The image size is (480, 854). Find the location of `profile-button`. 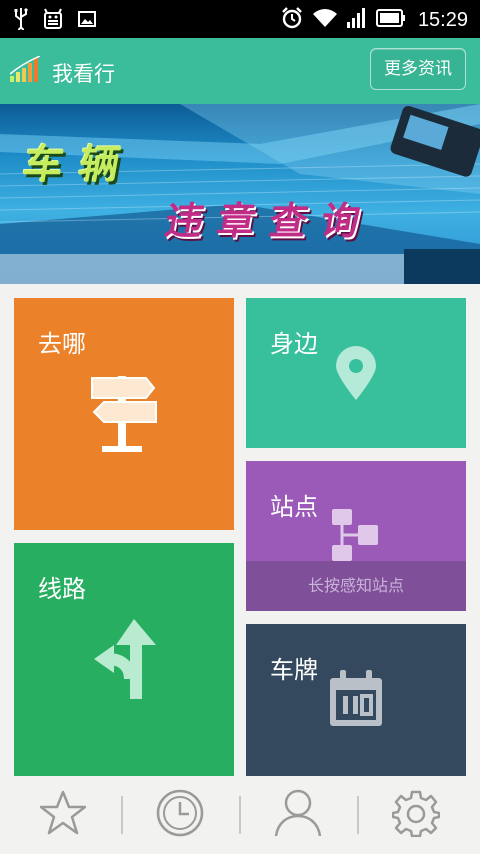

profile-button is located at coordinates (298, 815).